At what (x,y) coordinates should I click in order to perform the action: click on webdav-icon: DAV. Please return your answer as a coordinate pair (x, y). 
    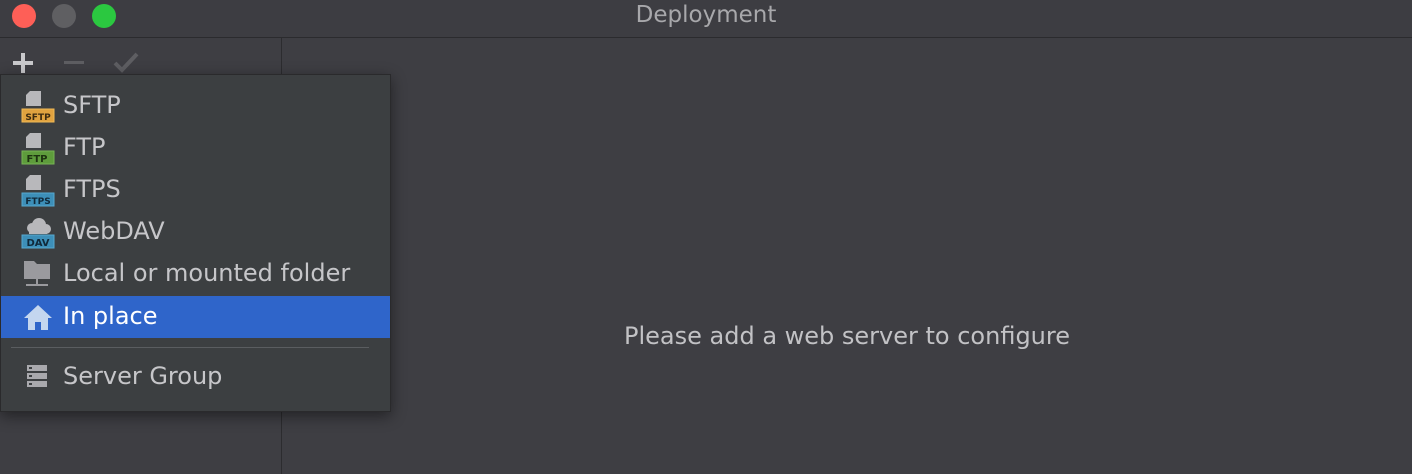
    Looking at the image, I should click on (38, 233).